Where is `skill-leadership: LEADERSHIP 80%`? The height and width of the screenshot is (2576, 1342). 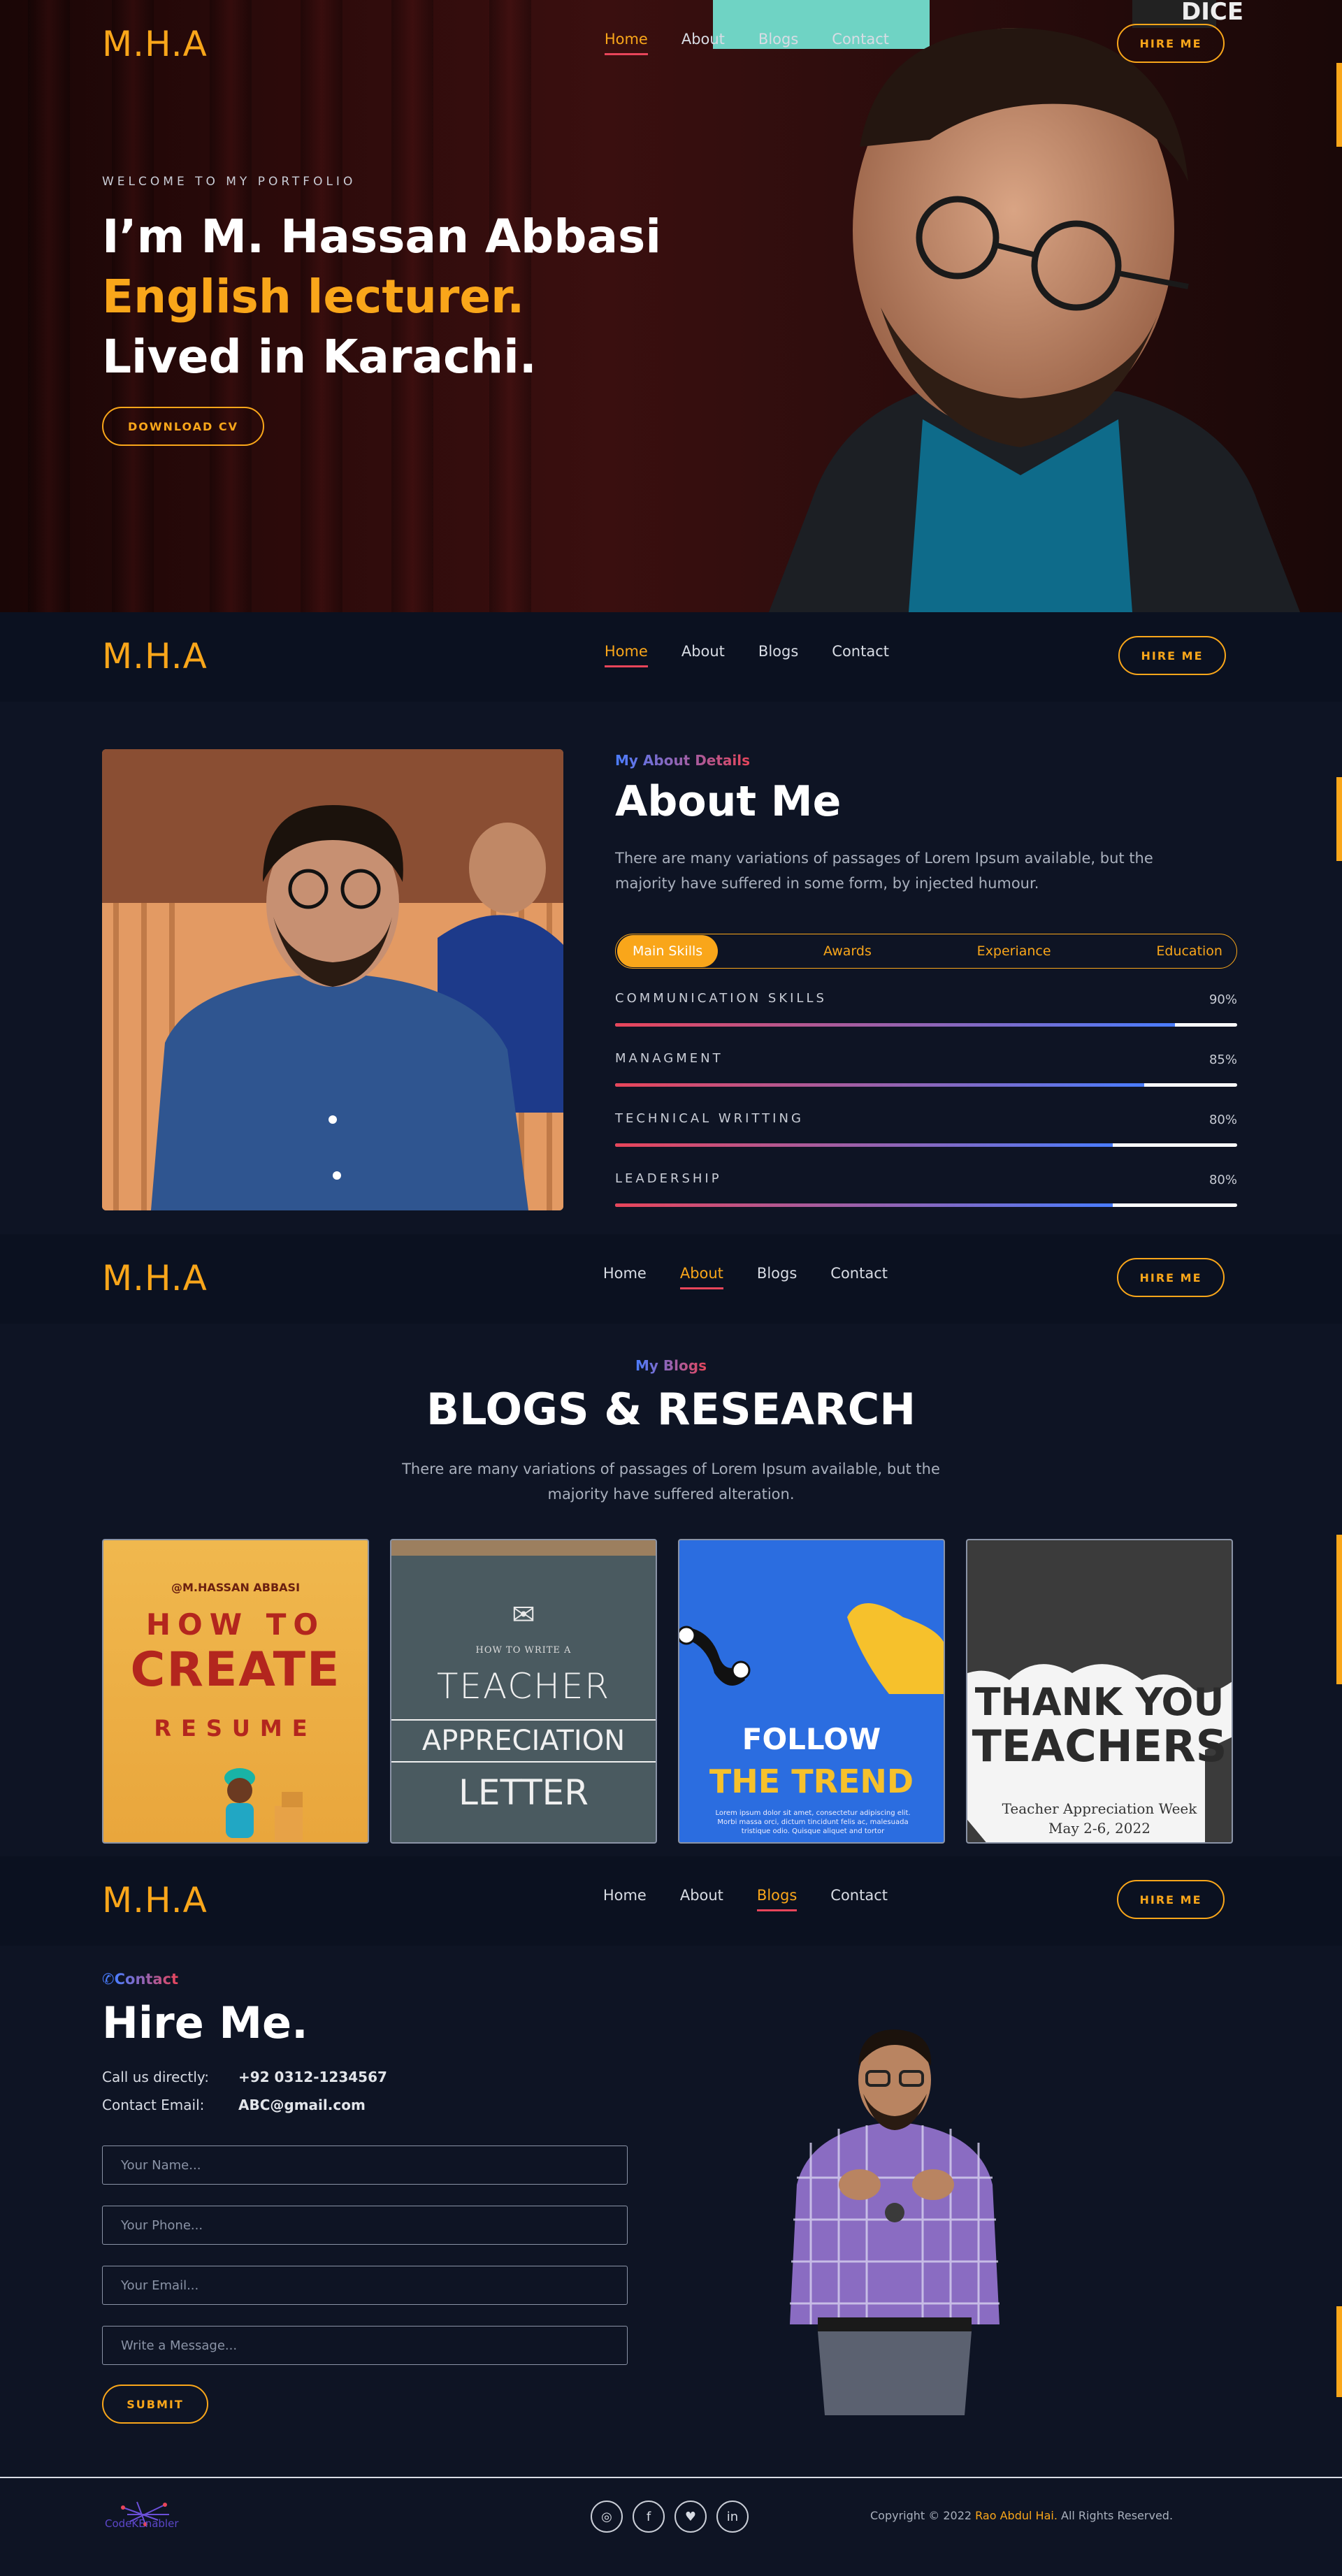 skill-leadership: LEADERSHIP 80% is located at coordinates (926, 1189).